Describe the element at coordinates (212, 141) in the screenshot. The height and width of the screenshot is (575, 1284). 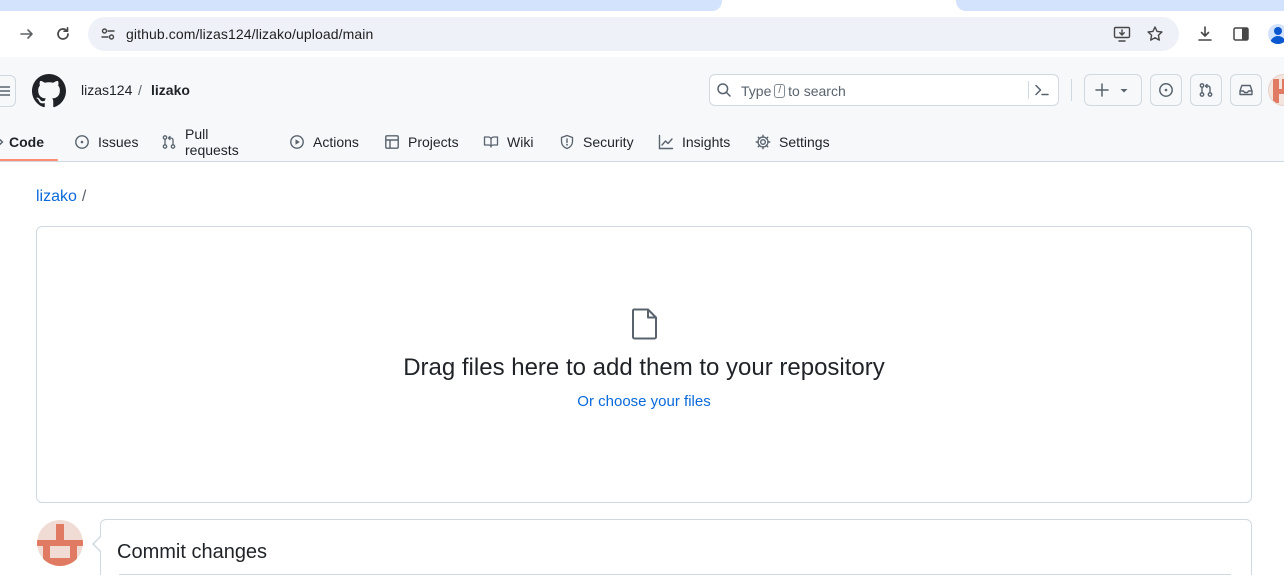
I see `tab-pull-requests-label: Pull requests` at that location.